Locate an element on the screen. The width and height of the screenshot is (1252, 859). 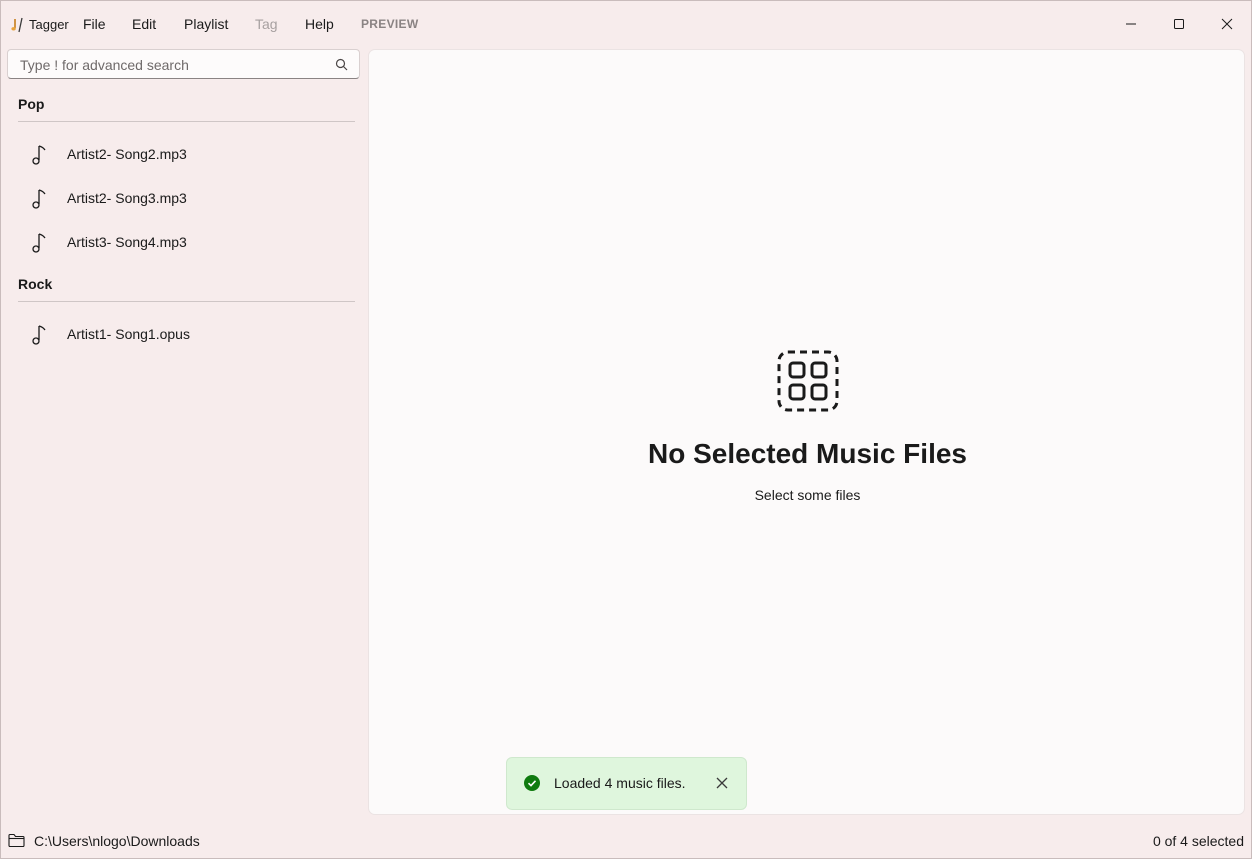
group-header-pop: Pop is located at coordinates (31, 104).